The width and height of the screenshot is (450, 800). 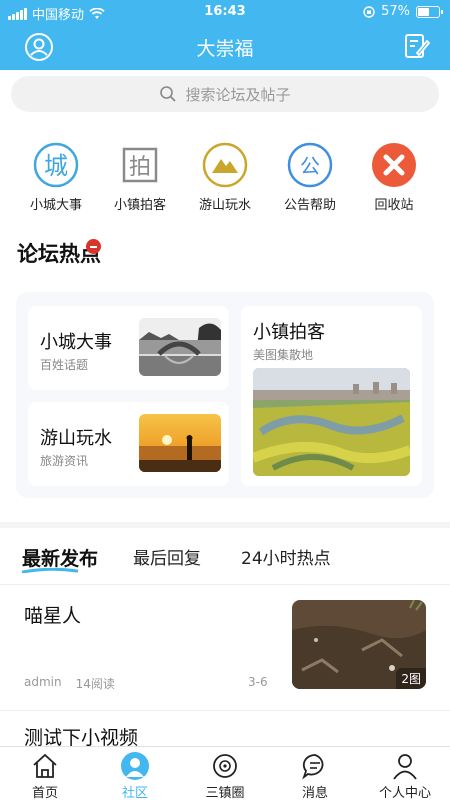 I want to click on category-label: 小城大事, so click(x=55, y=205).